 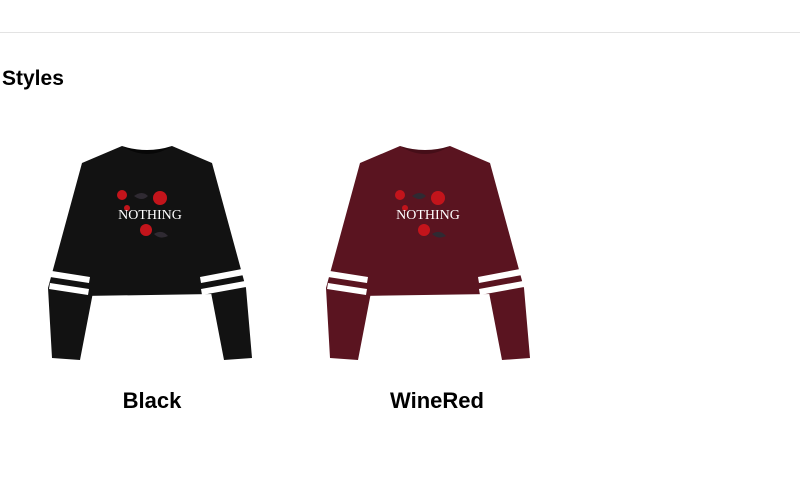 I want to click on winered-print-text: NOTHING, so click(x=428, y=215).